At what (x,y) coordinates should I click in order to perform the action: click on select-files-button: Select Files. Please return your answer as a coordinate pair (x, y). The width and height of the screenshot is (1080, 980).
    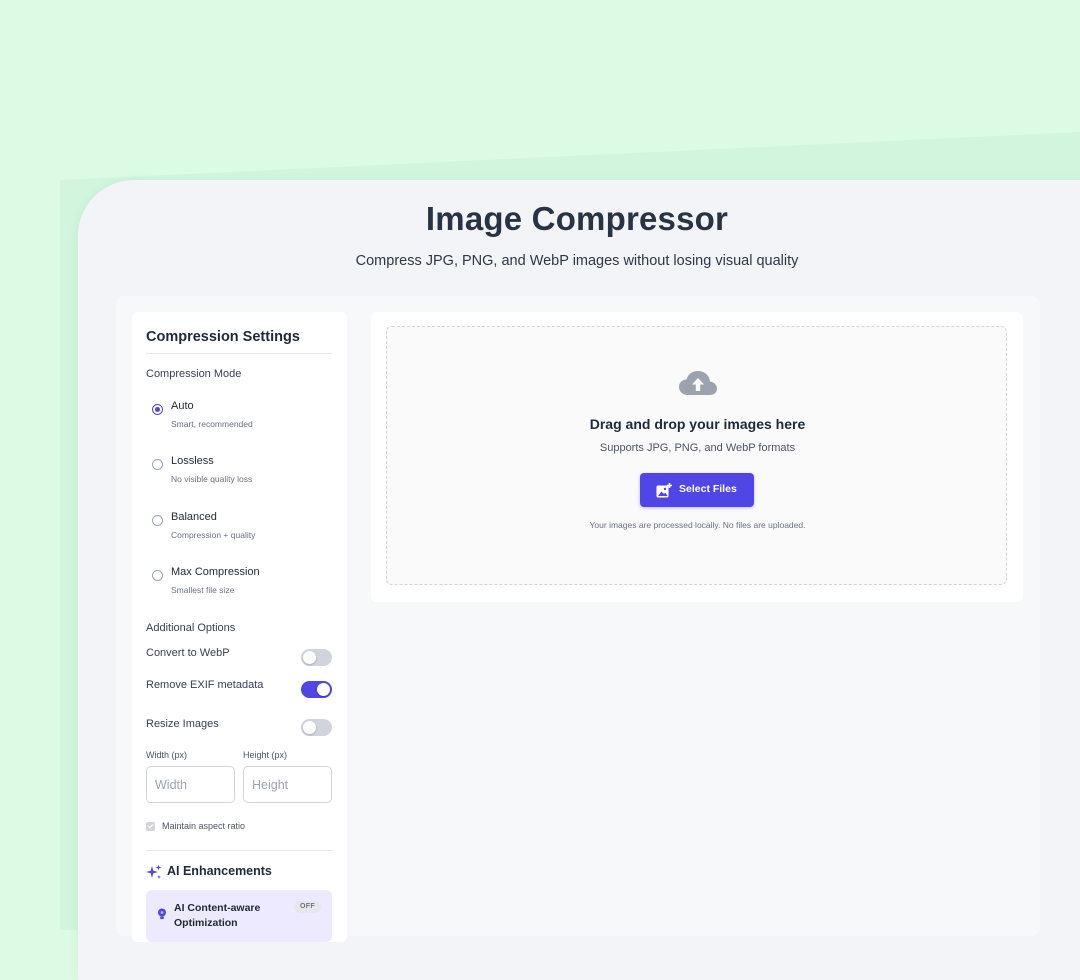
    Looking at the image, I should click on (697, 490).